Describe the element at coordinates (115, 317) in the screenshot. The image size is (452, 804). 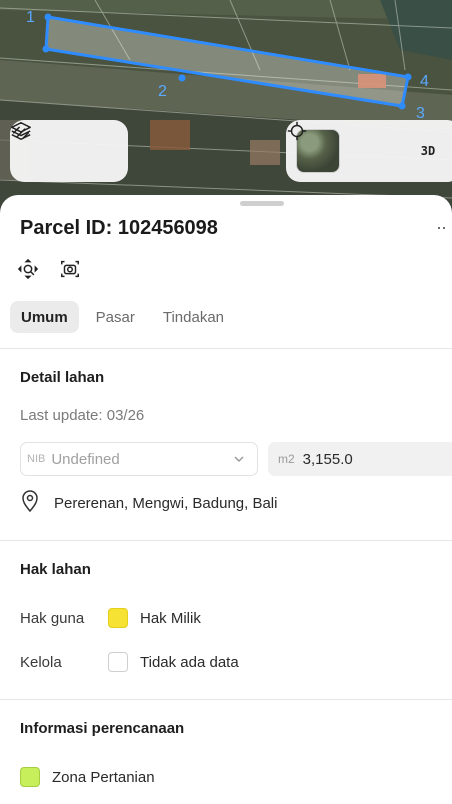
I see `tab-pasar: Pasar` at that location.